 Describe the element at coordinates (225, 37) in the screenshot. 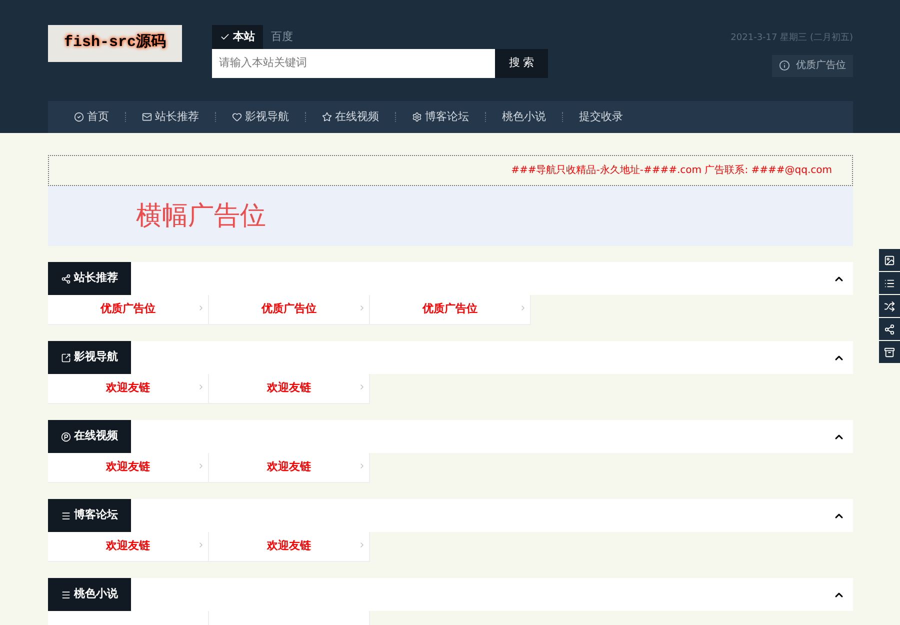

I see `check-icon` at that location.